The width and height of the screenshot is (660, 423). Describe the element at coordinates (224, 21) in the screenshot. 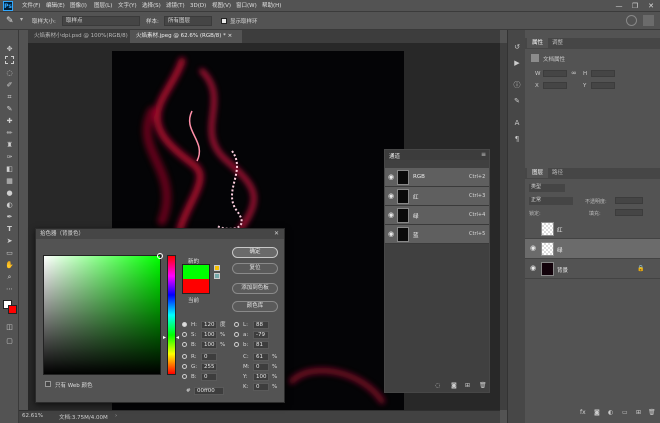

I see `show-ring-checkbox` at that location.